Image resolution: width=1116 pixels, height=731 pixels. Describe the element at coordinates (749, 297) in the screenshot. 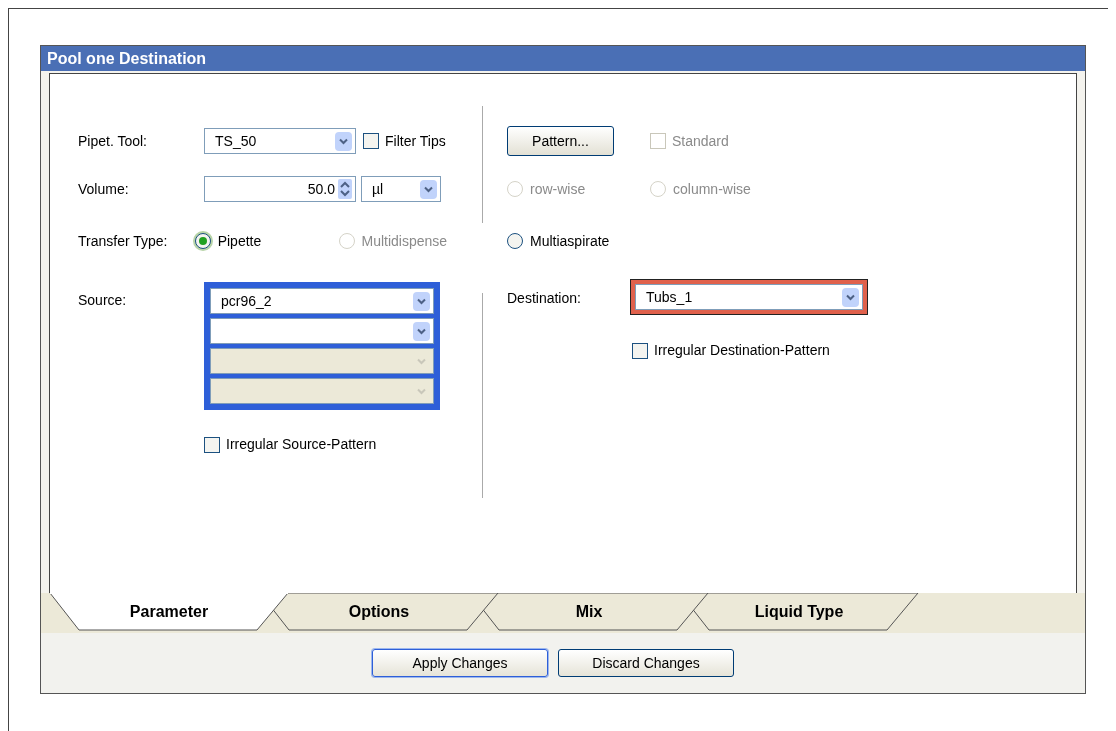

I see `destination-dropdown: Tubs_1` at that location.